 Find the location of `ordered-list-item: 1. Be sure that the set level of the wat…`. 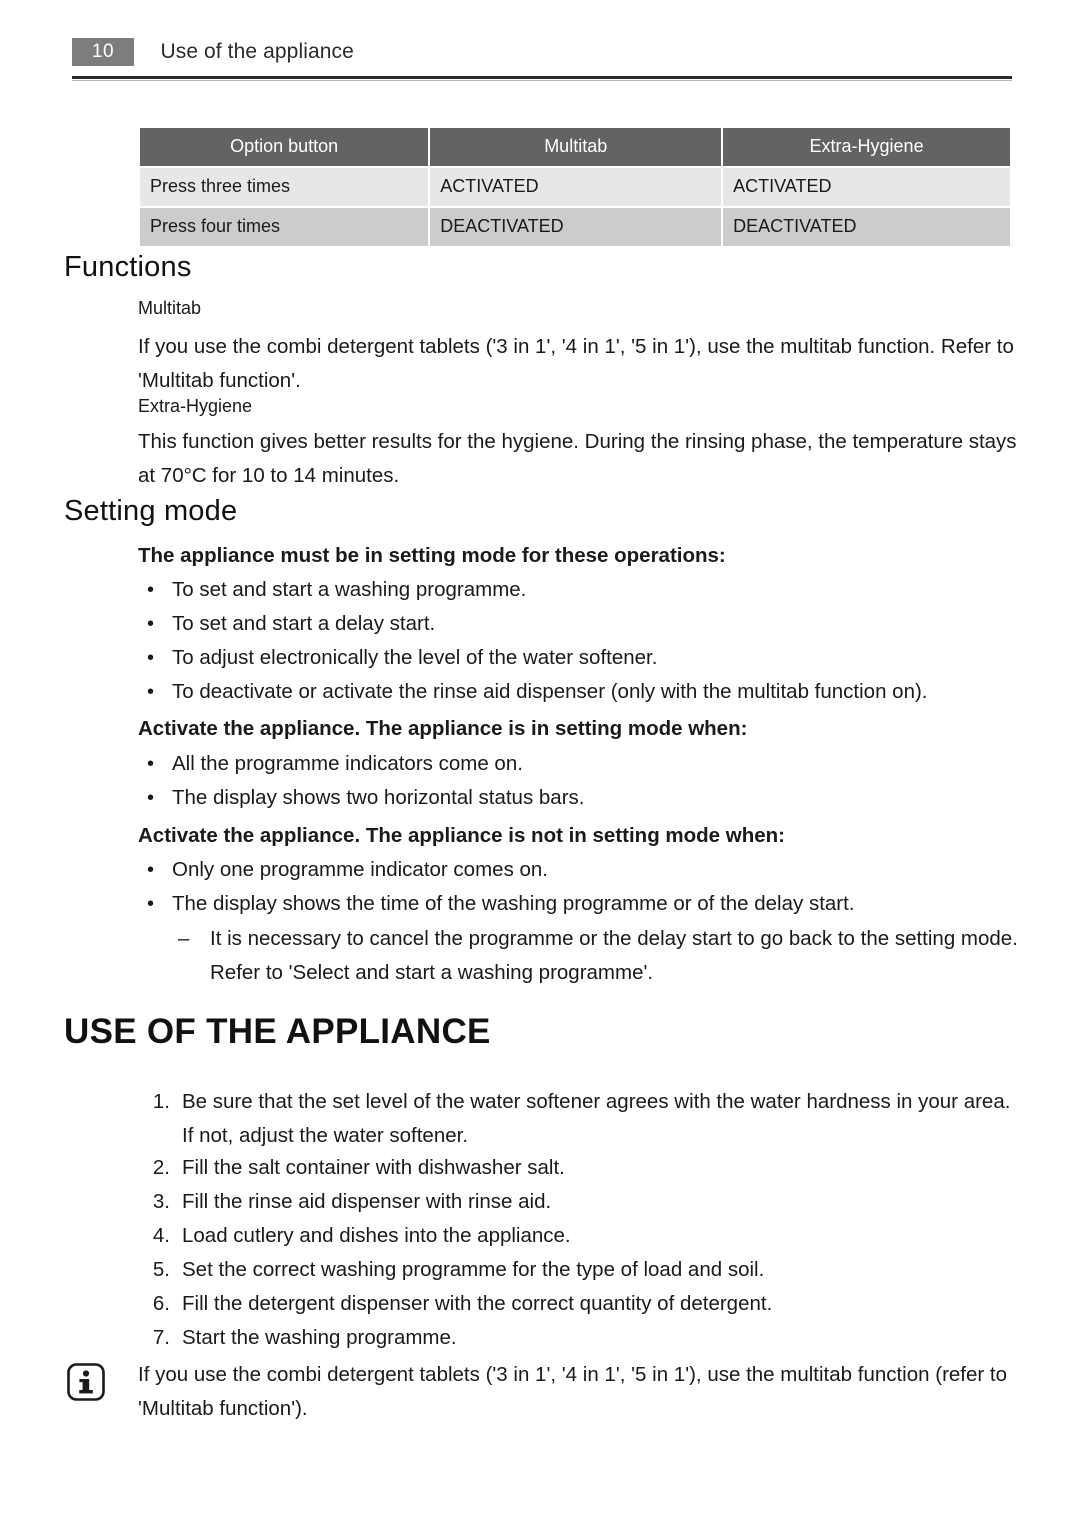

ordered-list-item: 1. Be sure that the set level of the wat… is located at coordinates (578, 1119).